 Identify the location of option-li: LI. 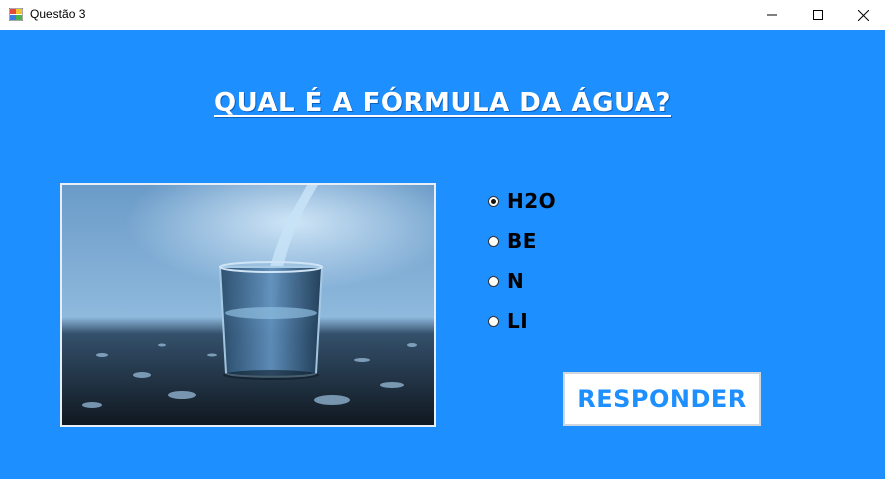
(508, 321).